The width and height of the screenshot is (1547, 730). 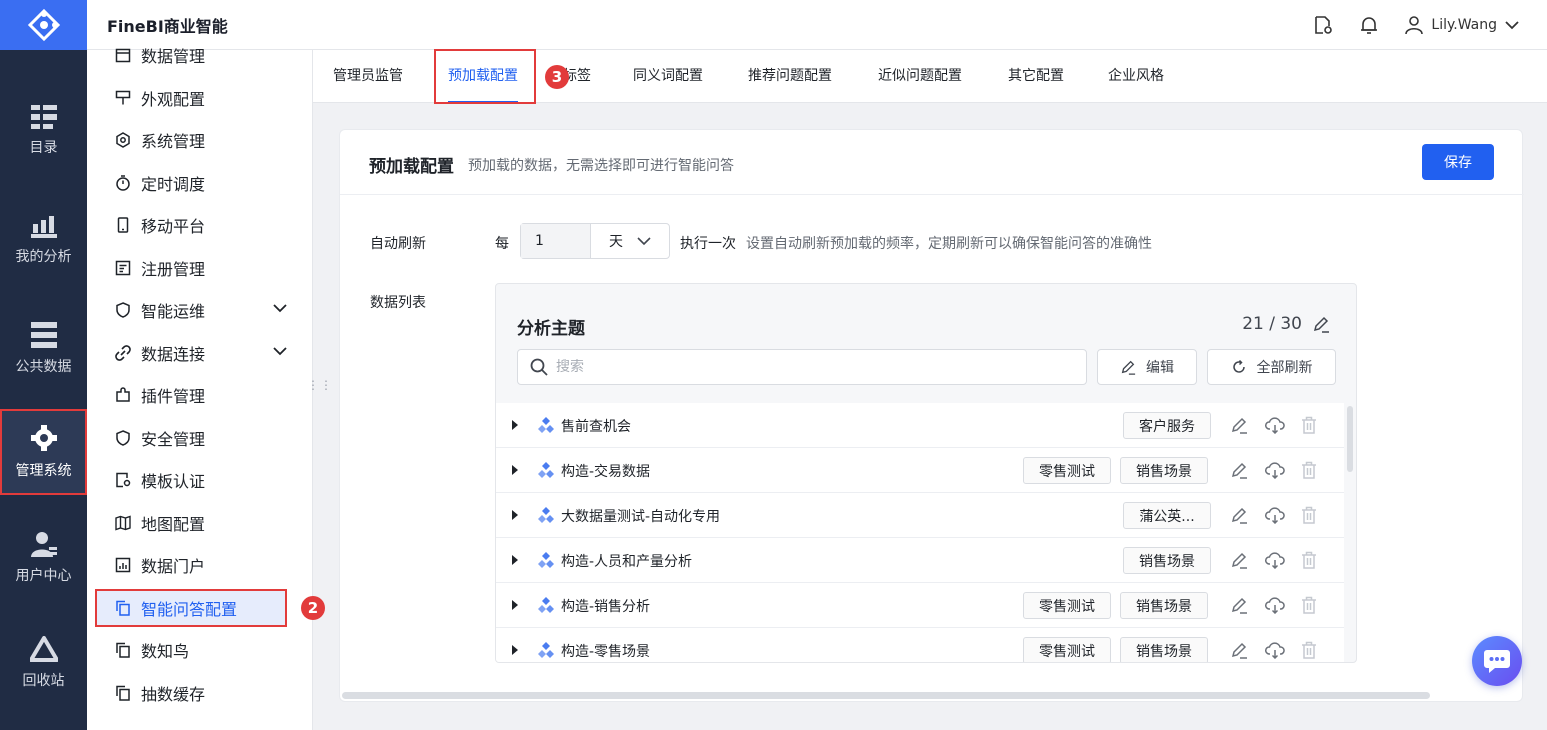 What do you see at coordinates (173, 99) in the screenshot?
I see `sidebar-item-label: 外观配置` at bounding box center [173, 99].